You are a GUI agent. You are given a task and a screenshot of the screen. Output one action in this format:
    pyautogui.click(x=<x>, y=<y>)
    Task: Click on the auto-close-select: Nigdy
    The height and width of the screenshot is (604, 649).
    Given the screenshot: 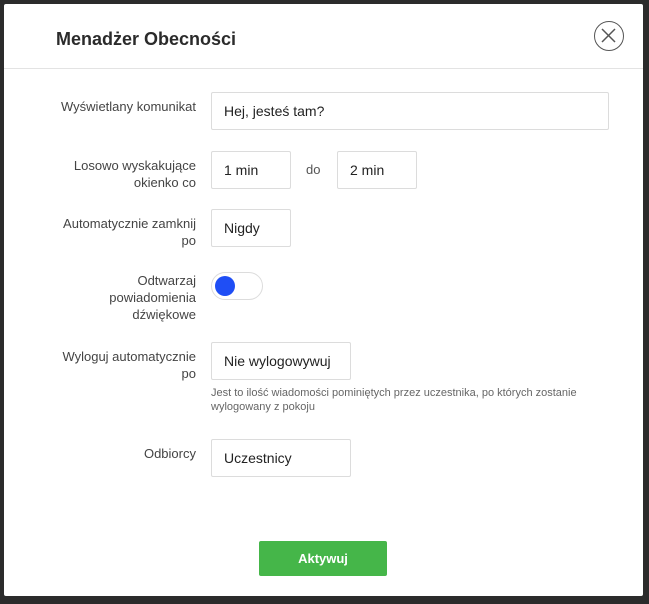 What is the action you would take?
    pyautogui.click(x=251, y=228)
    